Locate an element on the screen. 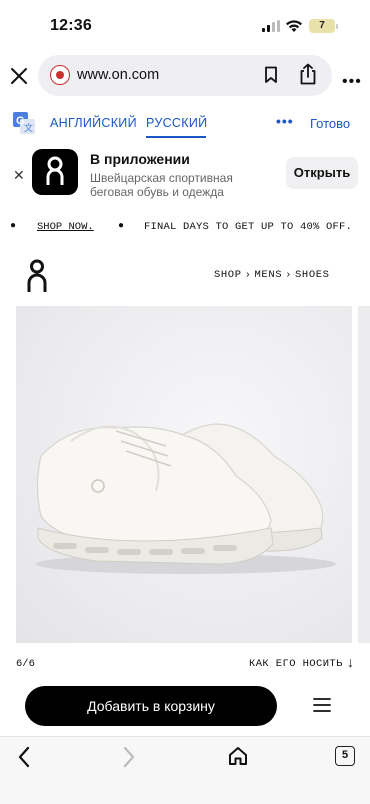  open-app-button: Открыть is located at coordinates (322, 173).